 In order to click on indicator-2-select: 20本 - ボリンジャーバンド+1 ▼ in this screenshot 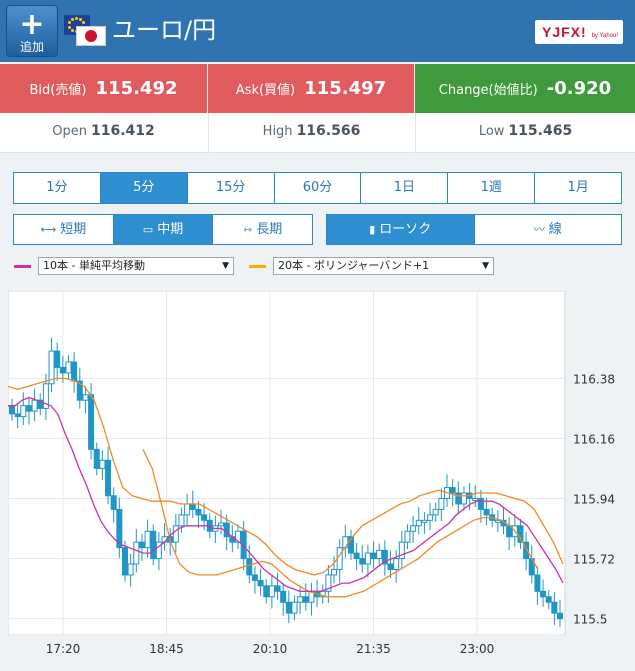, I will do `click(383, 266)`.